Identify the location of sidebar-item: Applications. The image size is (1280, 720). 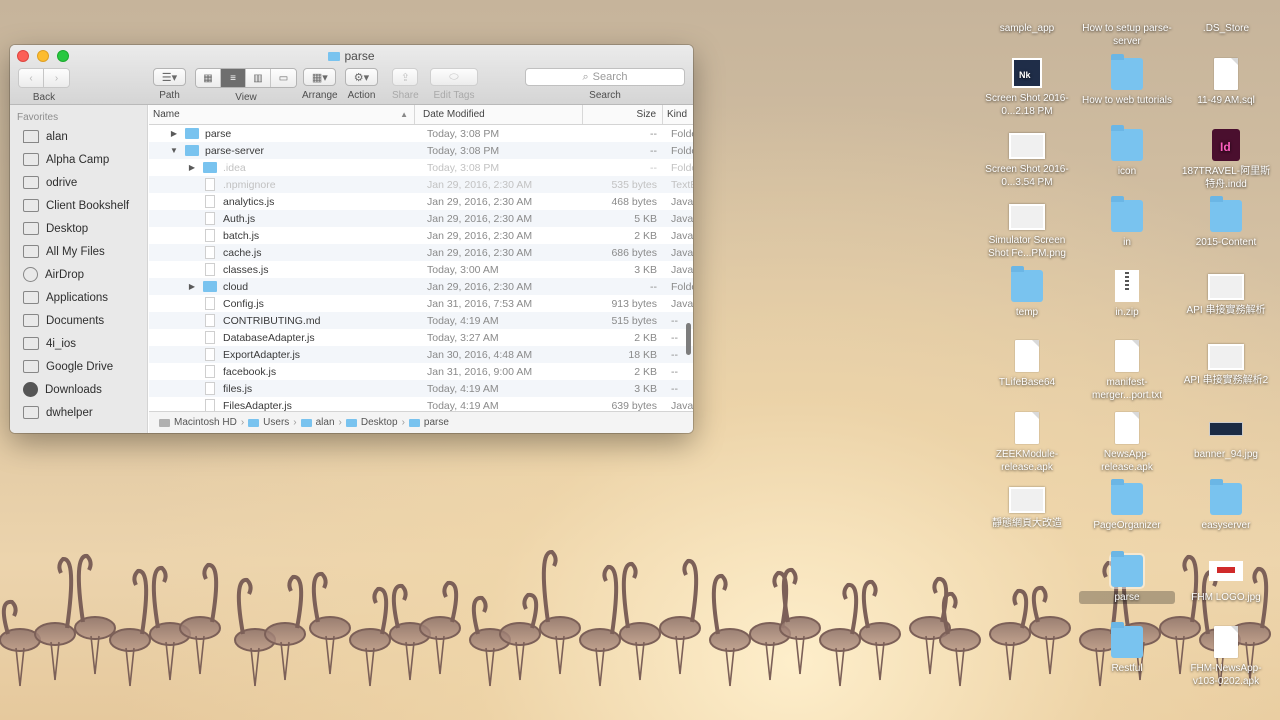
(78, 297).